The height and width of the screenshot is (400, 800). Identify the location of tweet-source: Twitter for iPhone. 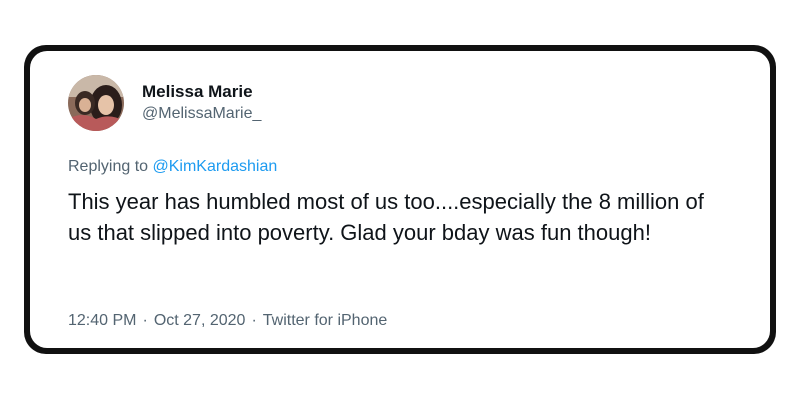
(325, 321).